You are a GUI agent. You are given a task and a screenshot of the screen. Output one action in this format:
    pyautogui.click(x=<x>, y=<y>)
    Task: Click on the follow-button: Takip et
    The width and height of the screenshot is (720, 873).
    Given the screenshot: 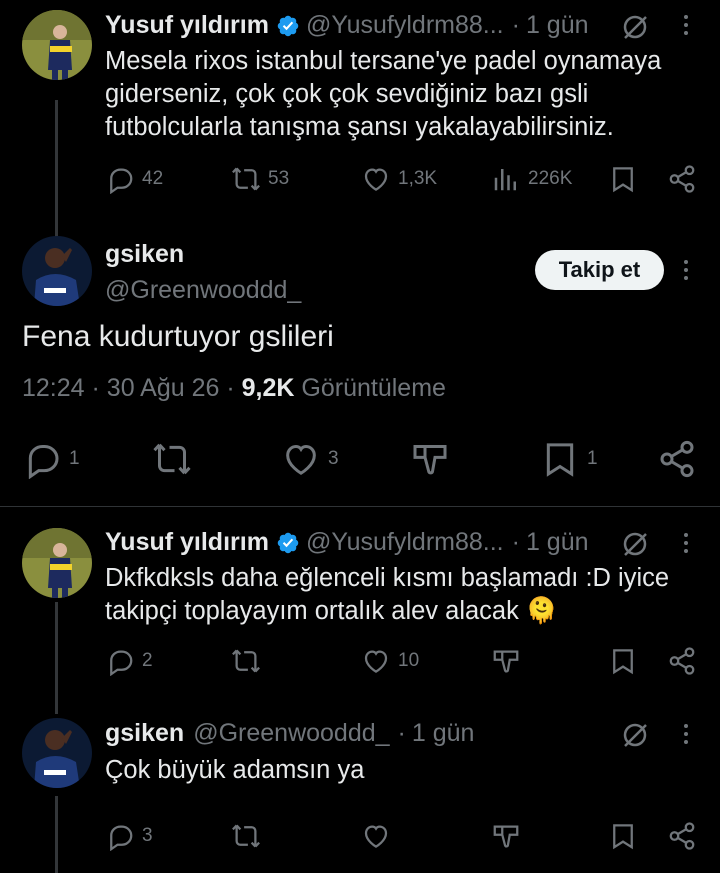 What is the action you would take?
    pyautogui.click(x=599, y=270)
    